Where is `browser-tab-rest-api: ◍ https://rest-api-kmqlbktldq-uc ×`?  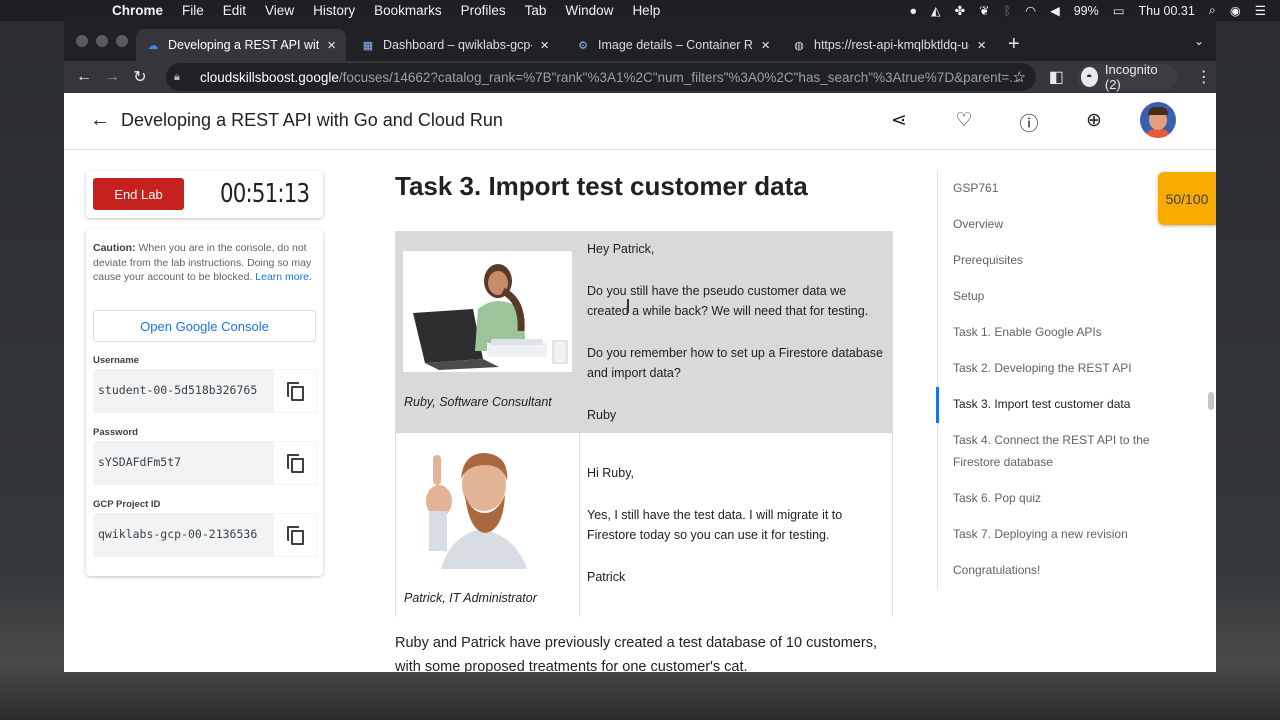
browser-tab-rest-api: ◍ https://rest-api-kmqlbktldq-uc × is located at coordinates (889, 45).